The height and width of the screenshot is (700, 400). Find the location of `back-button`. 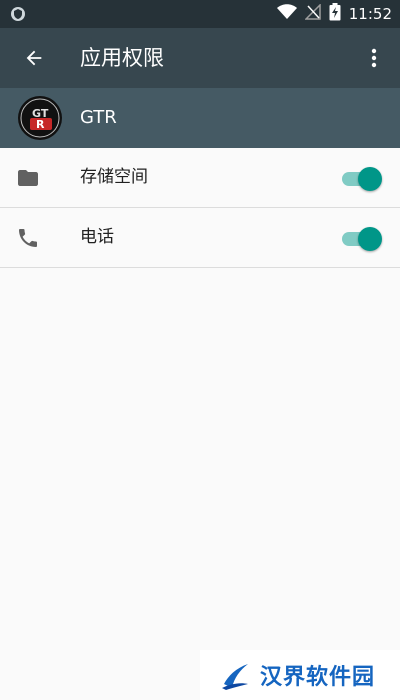

back-button is located at coordinates (34, 58).